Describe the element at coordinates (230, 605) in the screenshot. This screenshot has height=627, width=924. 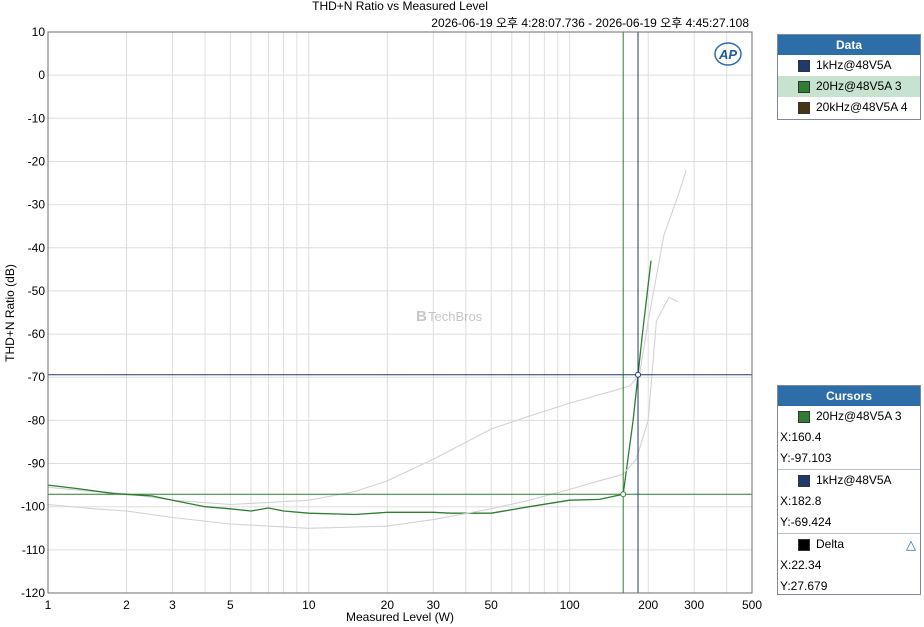
I see `x-tick-label: 5` at that location.